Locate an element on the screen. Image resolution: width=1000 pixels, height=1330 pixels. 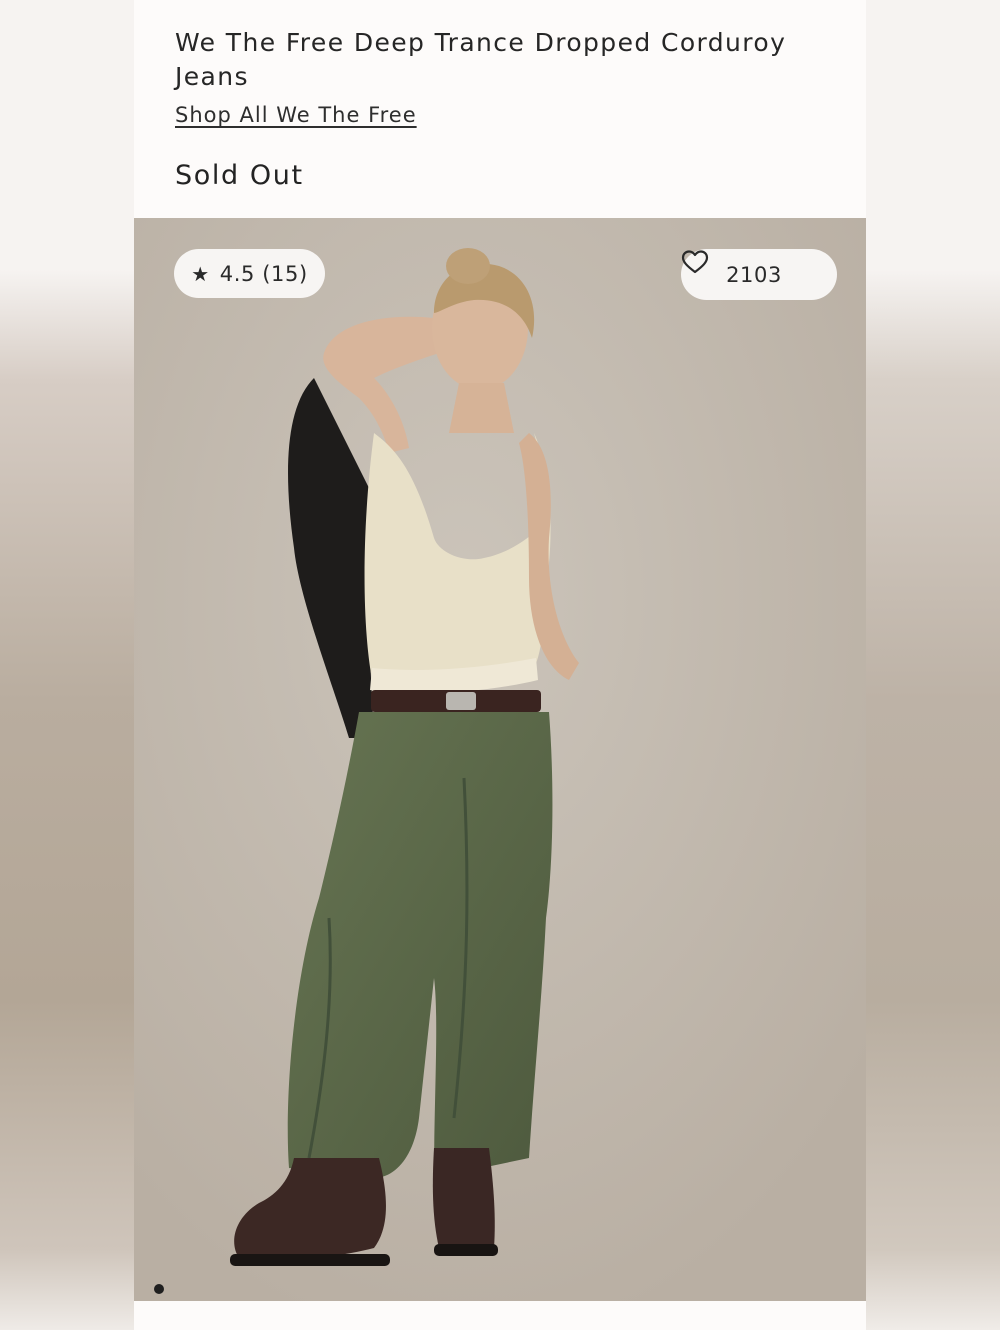
favorites-count: 2103 is located at coordinates (754, 274).